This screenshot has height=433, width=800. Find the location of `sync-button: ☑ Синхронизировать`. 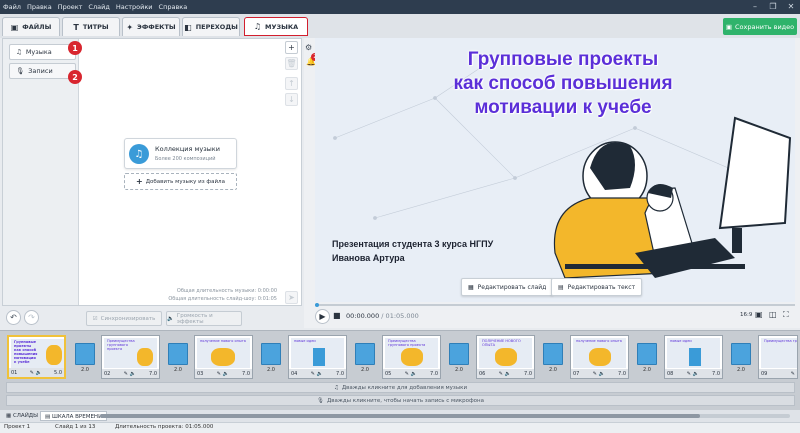

sync-button: ☑ Синхронизировать is located at coordinates (124, 318).